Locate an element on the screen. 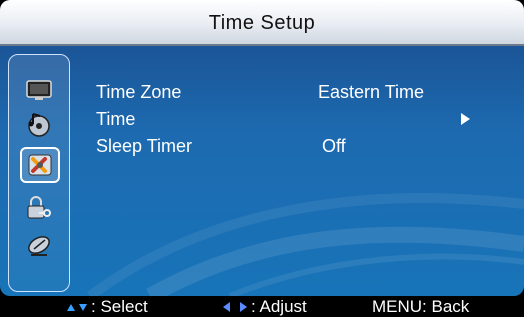 Image resolution: width=524 pixels, height=317 pixels. tv-picture-icon is located at coordinates (39, 90).